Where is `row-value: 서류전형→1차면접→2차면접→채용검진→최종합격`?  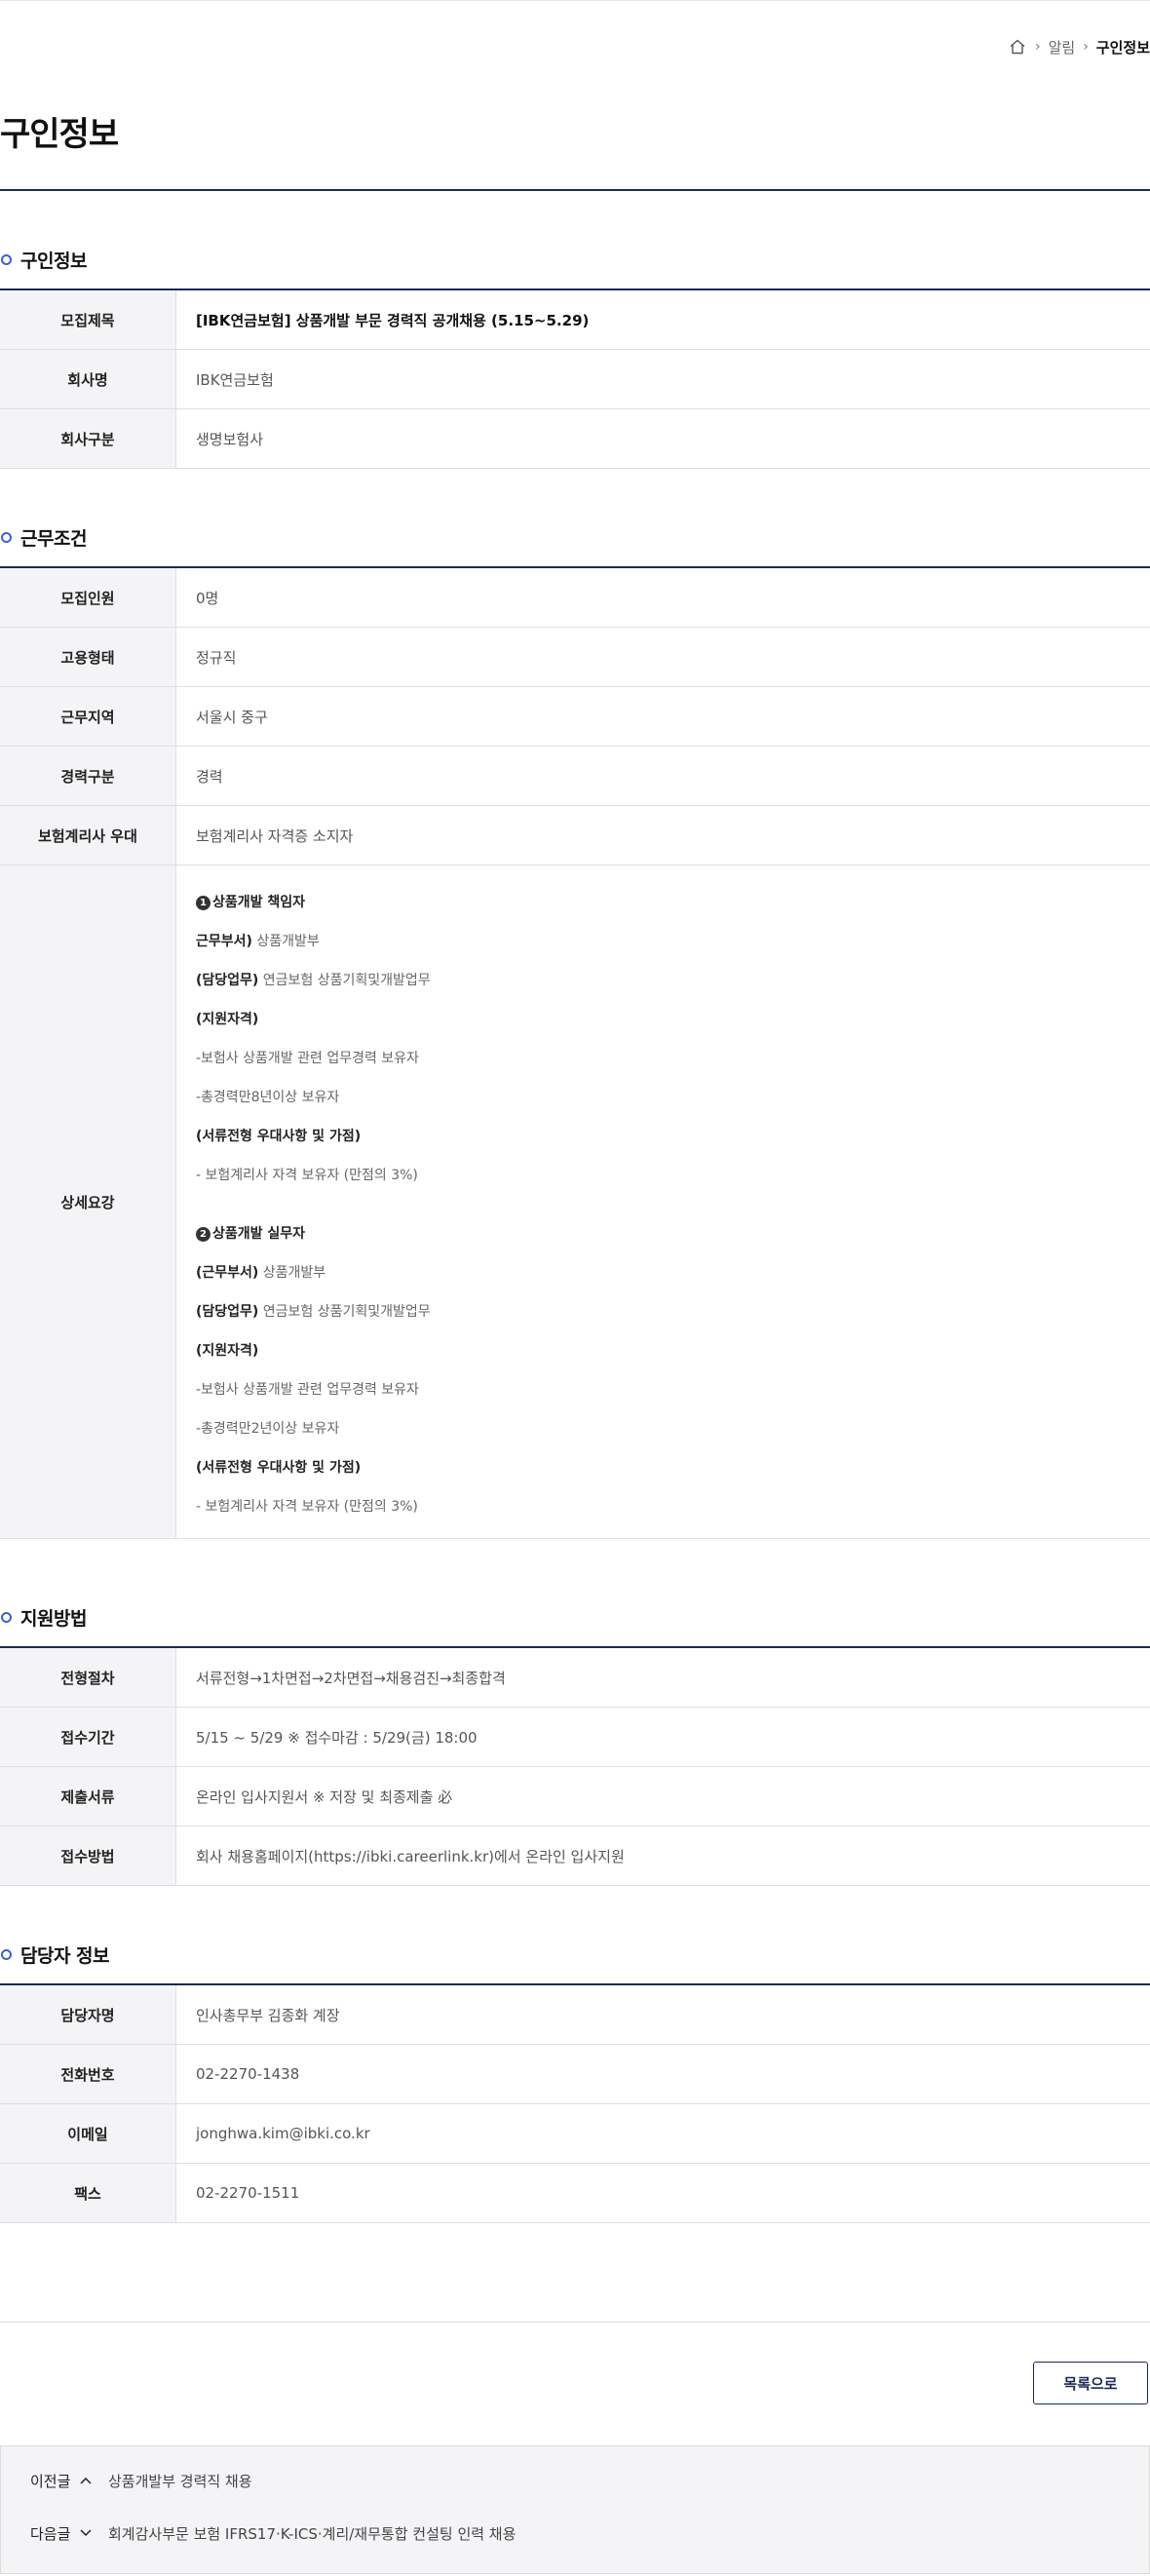
row-value: 서류전형→1차면접→2차면접→채용검진→최종합격 is located at coordinates (662, 1677).